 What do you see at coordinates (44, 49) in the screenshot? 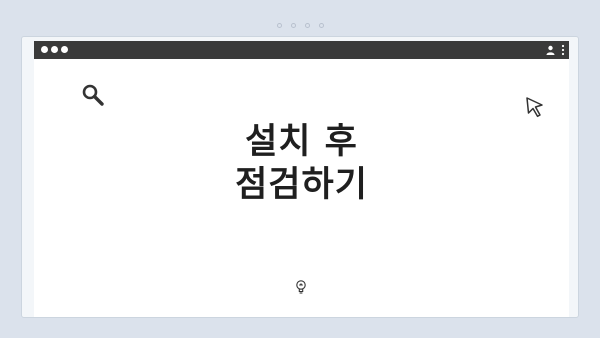
I see `close-button` at bounding box center [44, 49].